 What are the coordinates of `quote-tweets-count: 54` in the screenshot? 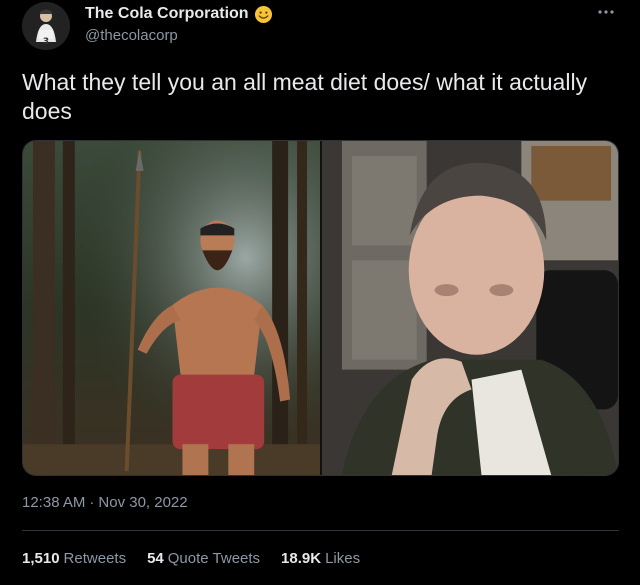 It's located at (155, 558).